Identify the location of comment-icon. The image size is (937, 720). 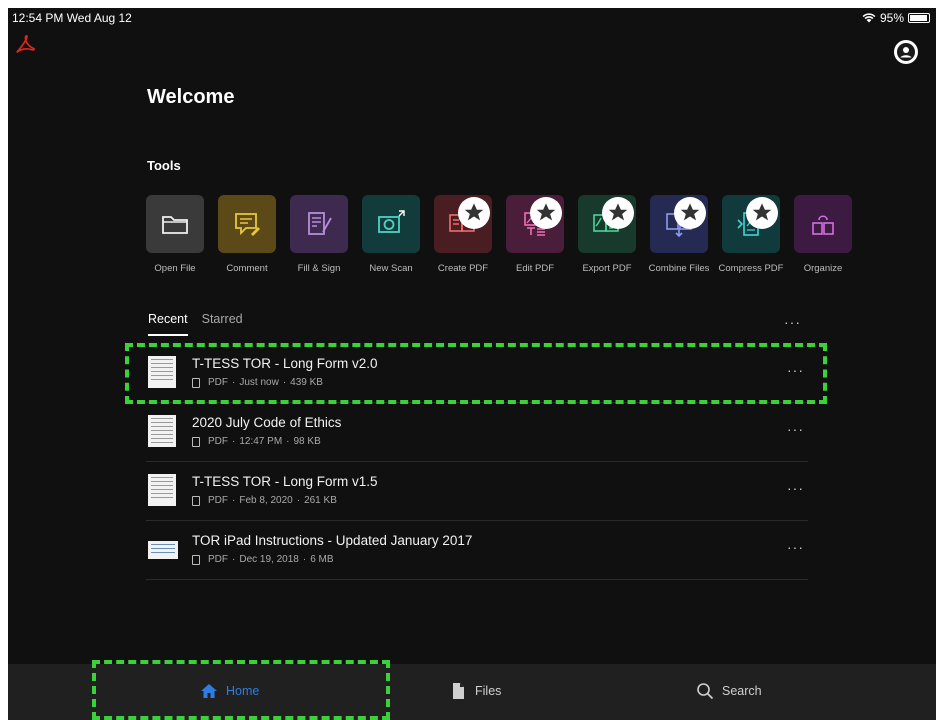
(247, 224).